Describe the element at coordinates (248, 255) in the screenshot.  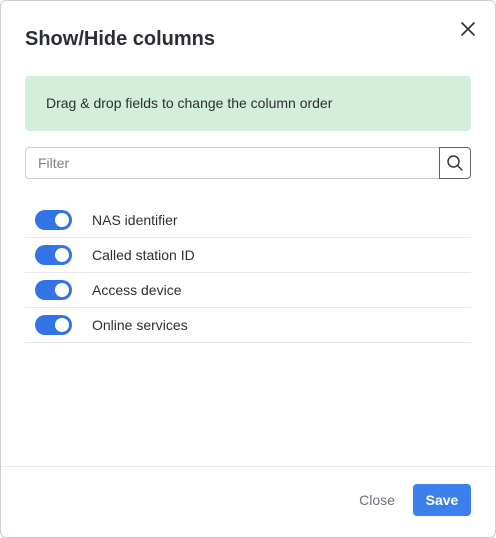
I see `column-row: Called station ID` at that location.